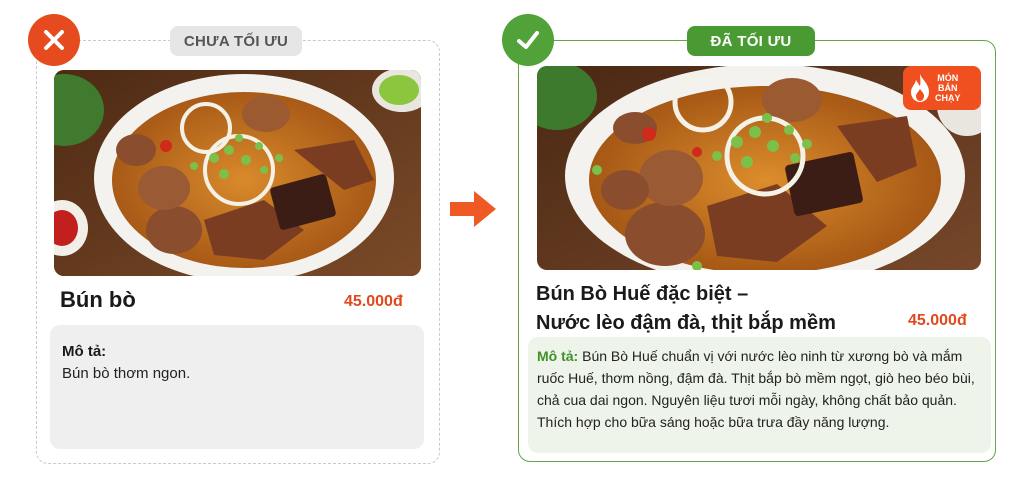 The image size is (1024, 478). I want to click on check-icon, so click(528, 40).